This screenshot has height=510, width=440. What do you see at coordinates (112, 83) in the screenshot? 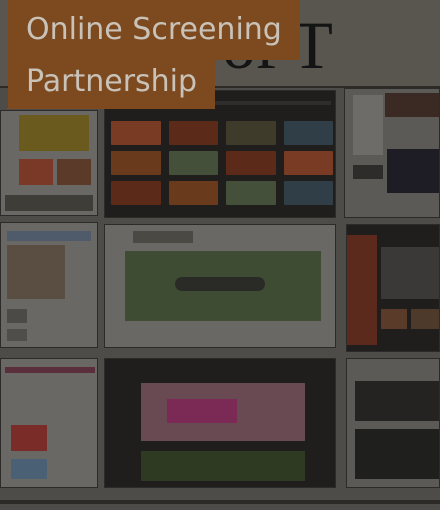
I see `card-title-line-2: Partnership` at bounding box center [112, 83].